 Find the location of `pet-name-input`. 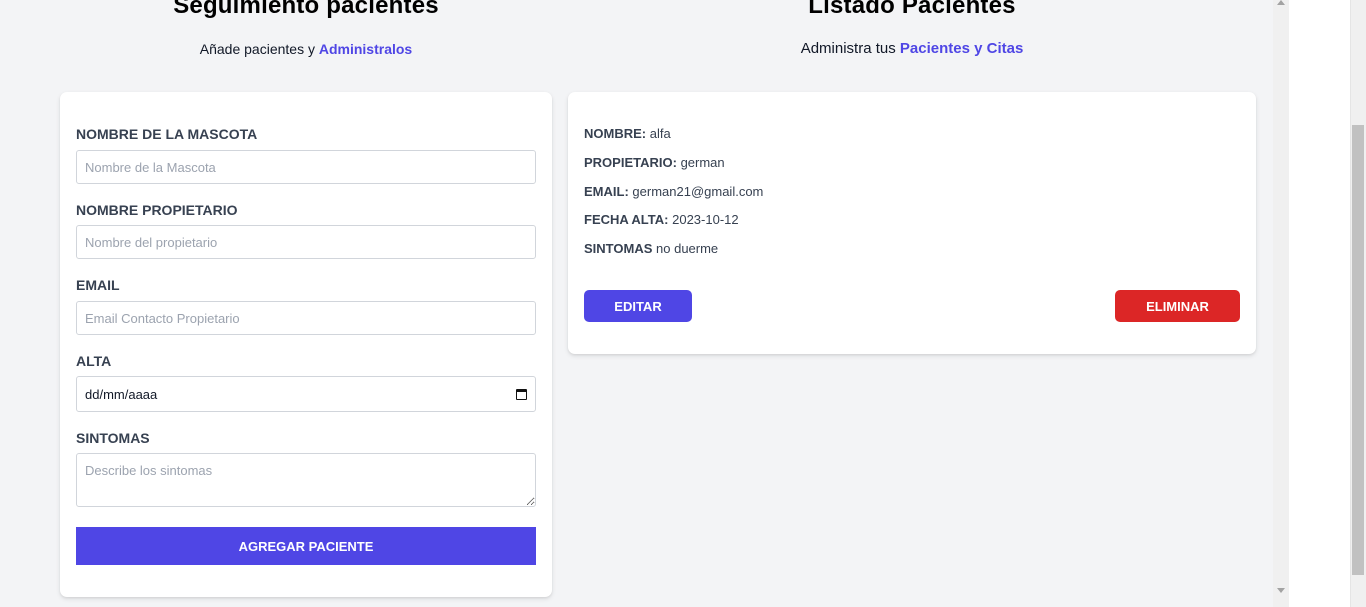

pet-name-input is located at coordinates (306, 167).